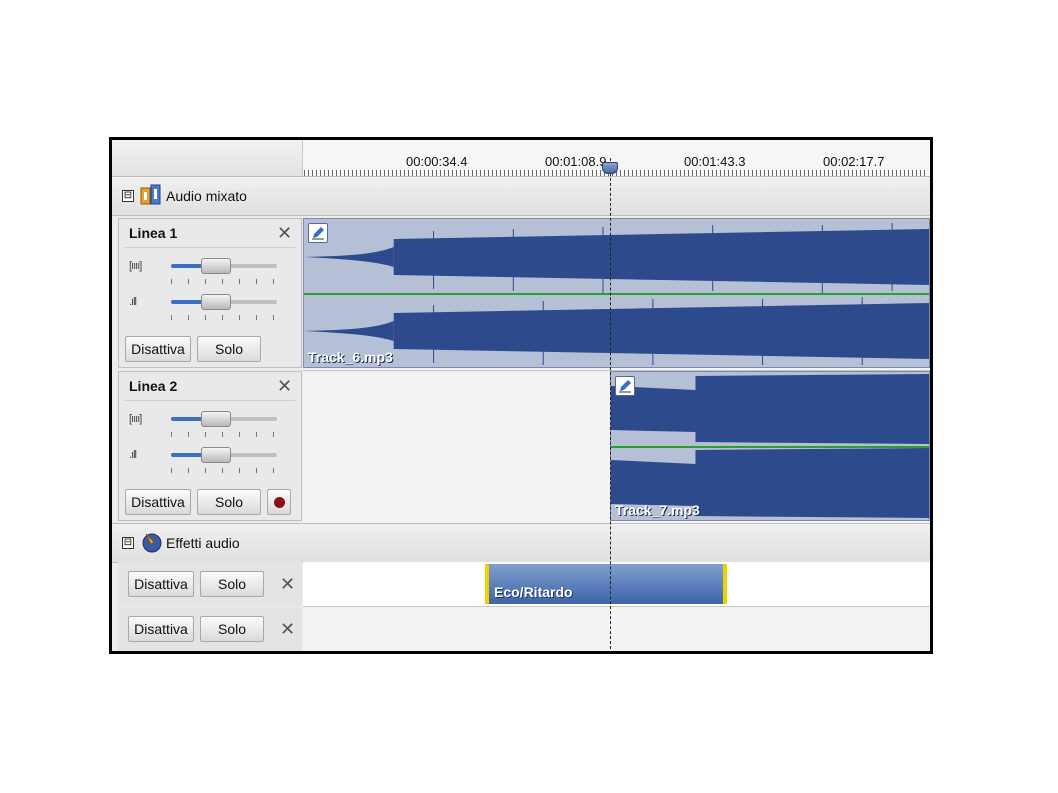 The width and height of the screenshot is (1058, 793). I want to click on clip-name: Track_7.mp3, so click(657, 510).